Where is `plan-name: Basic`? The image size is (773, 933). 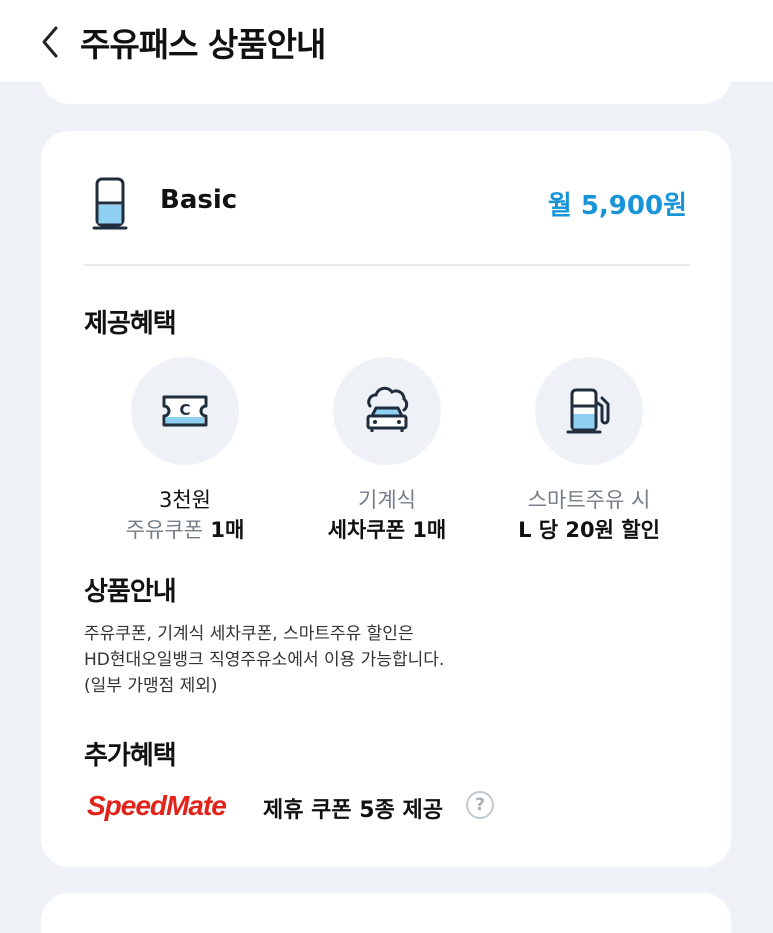
plan-name: Basic is located at coordinates (199, 200).